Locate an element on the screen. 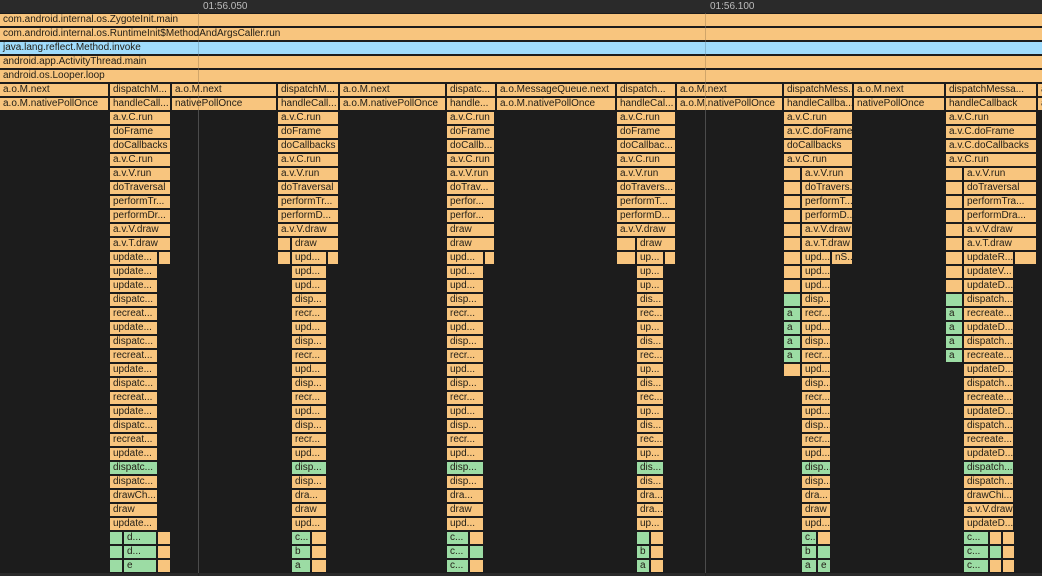 Image resolution: width=1042 pixels, height=576 pixels. frame-cell: a.o.M.next is located at coordinates (392, 90).